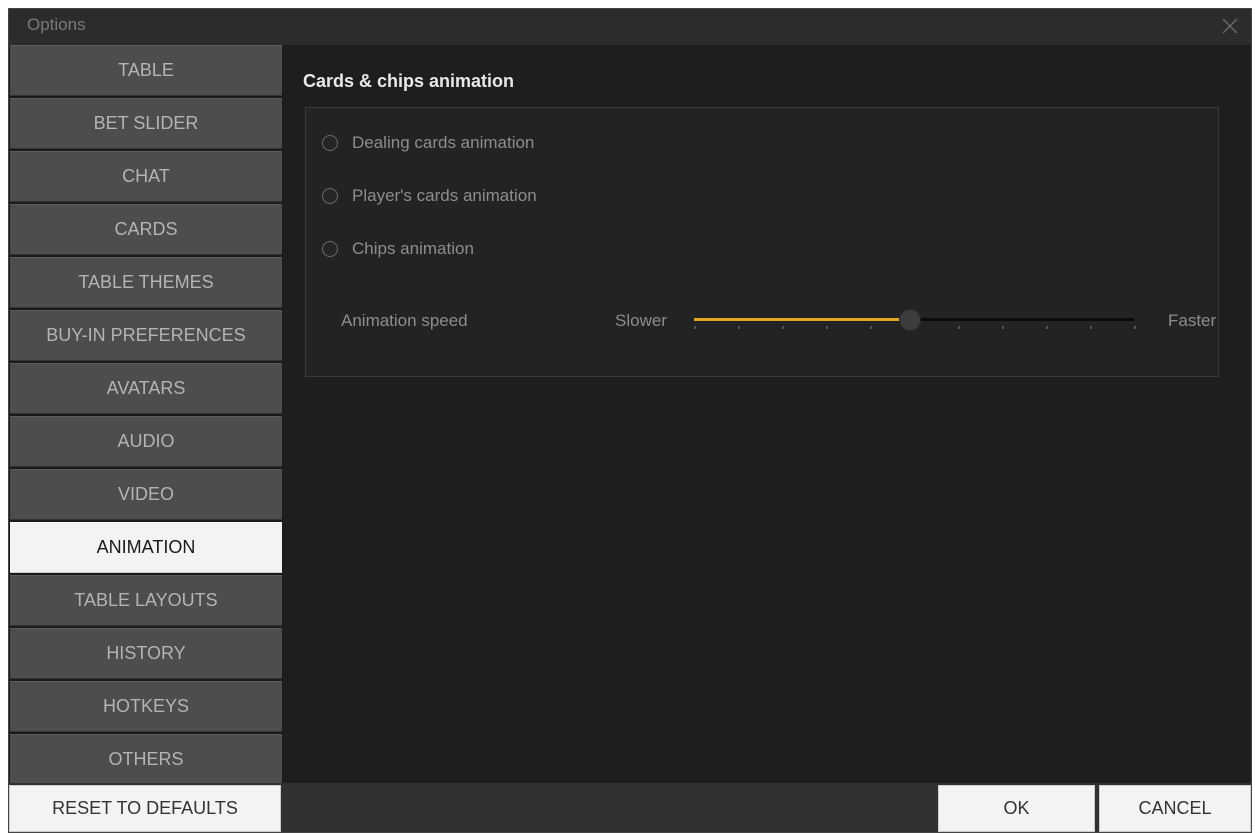  I want to click on sidebar-item-table-layouts: TABLE LAYOUTS, so click(146, 600).